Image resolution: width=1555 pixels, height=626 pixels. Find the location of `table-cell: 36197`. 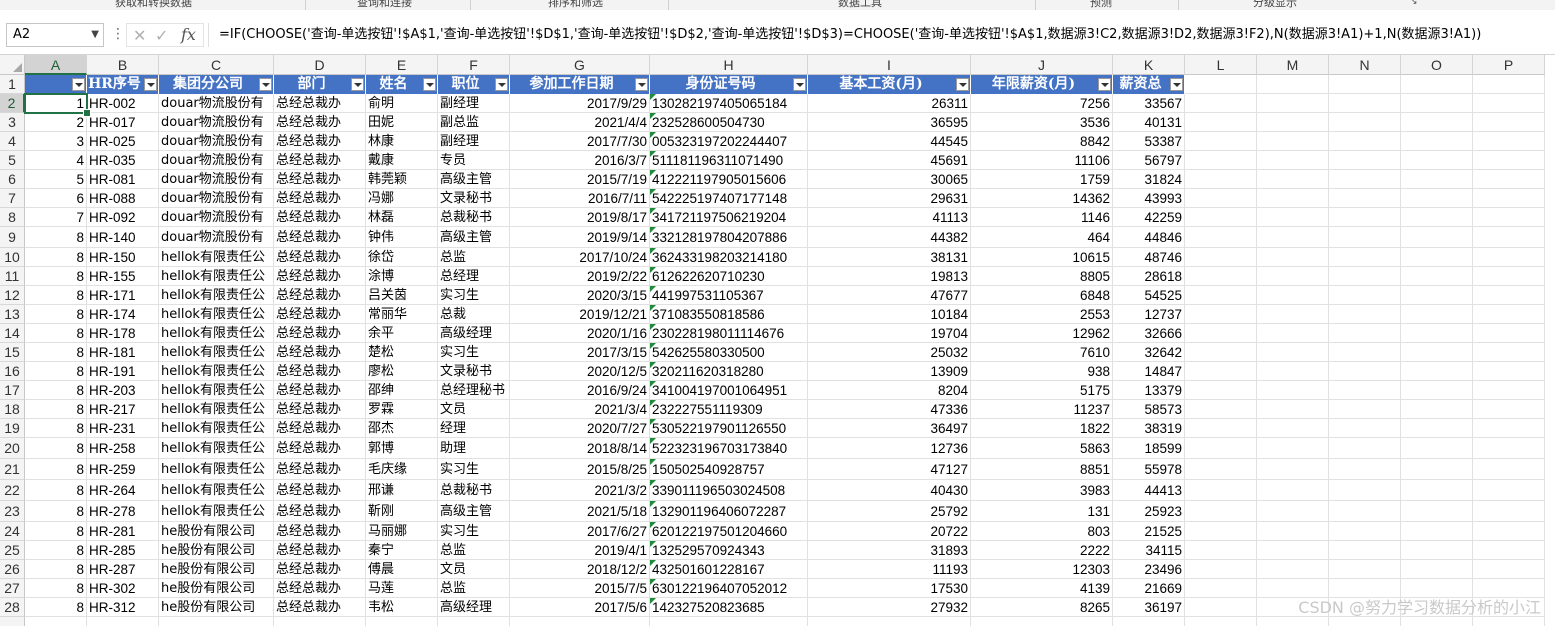

table-cell: 36197 is located at coordinates (1149, 607).